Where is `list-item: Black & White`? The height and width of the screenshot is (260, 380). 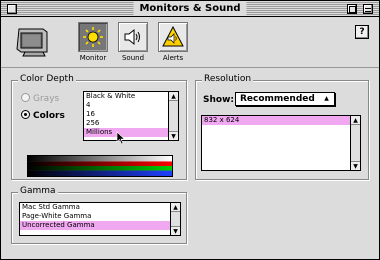
list-item: Black & White is located at coordinates (131, 96).